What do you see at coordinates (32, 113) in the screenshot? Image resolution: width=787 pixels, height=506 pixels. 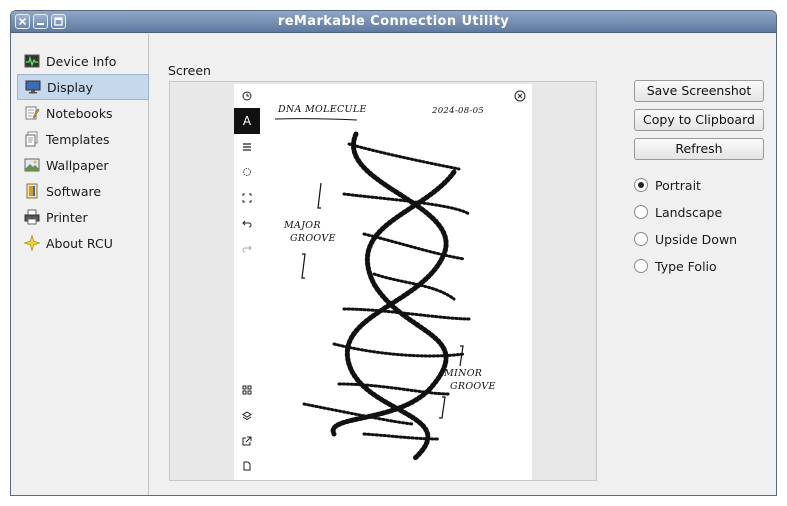 I see `notebooks-icon` at bounding box center [32, 113].